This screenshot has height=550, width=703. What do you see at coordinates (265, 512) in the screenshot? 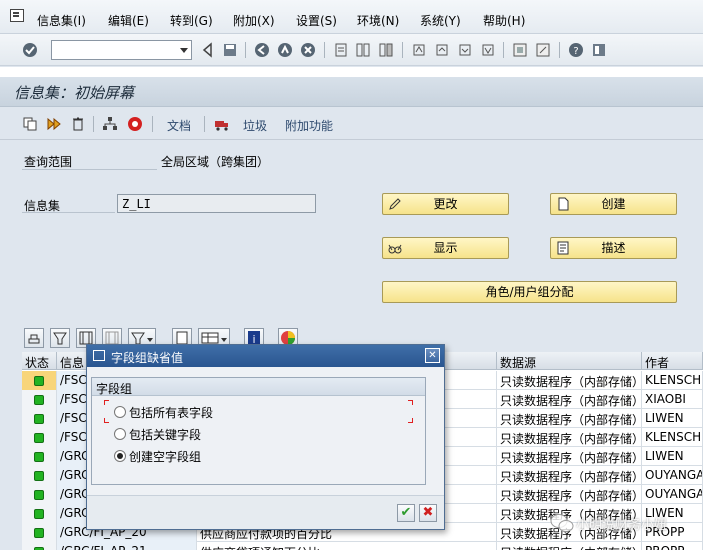
I see `dialog-footer: ✔ ✖` at bounding box center [265, 512].